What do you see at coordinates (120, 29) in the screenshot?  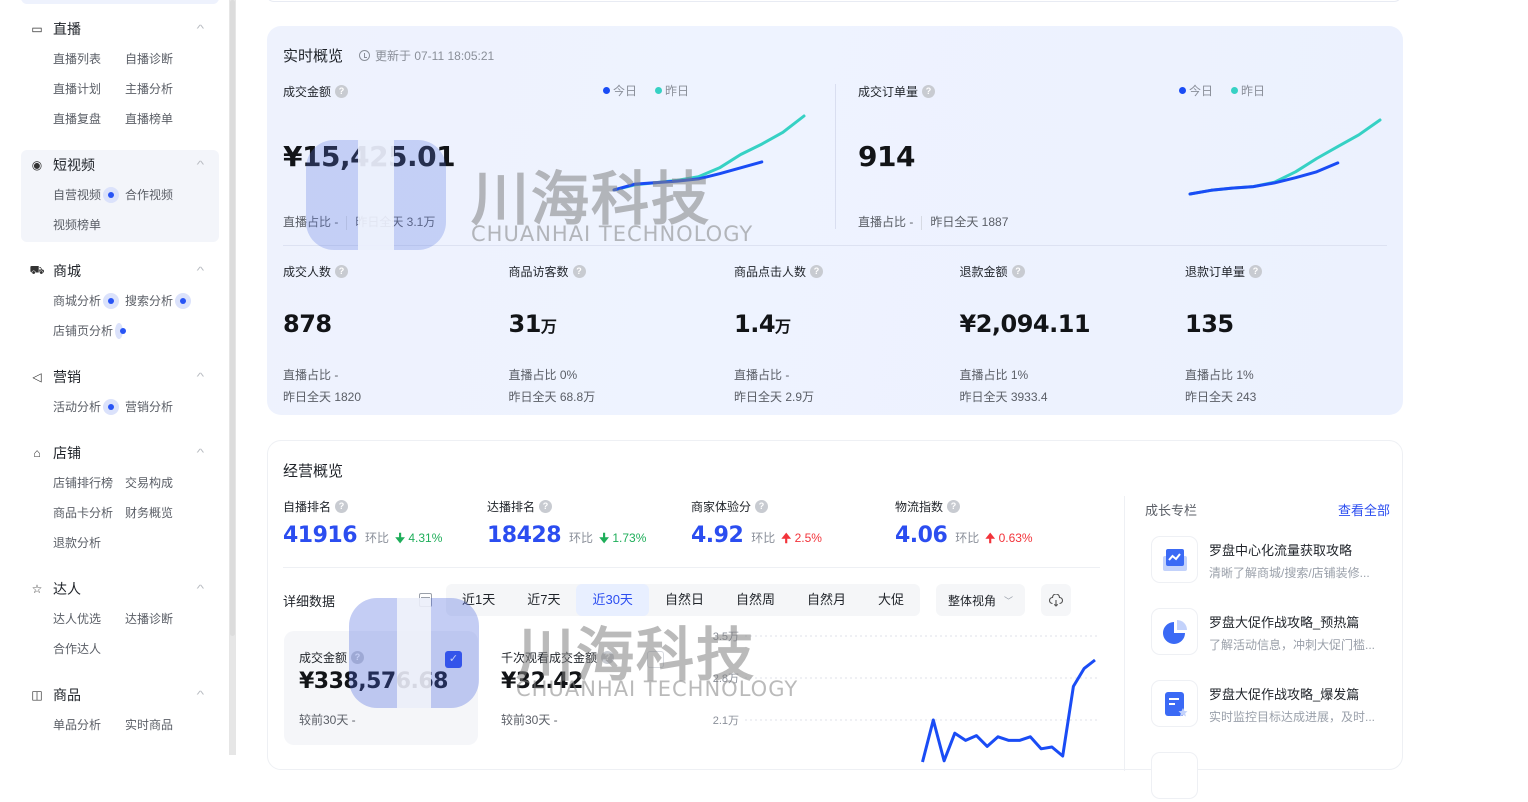 I see `sidebar-group-header: ▭ 直播 ^` at bounding box center [120, 29].